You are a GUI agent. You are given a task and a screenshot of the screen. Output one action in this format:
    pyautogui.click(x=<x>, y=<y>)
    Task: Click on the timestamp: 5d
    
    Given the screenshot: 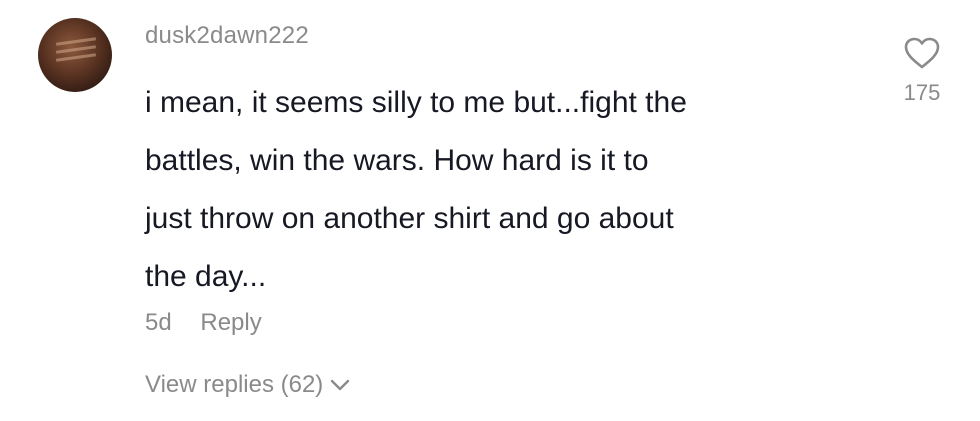 What is the action you would take?
    pyautogui.click(x=158, y=322)
    